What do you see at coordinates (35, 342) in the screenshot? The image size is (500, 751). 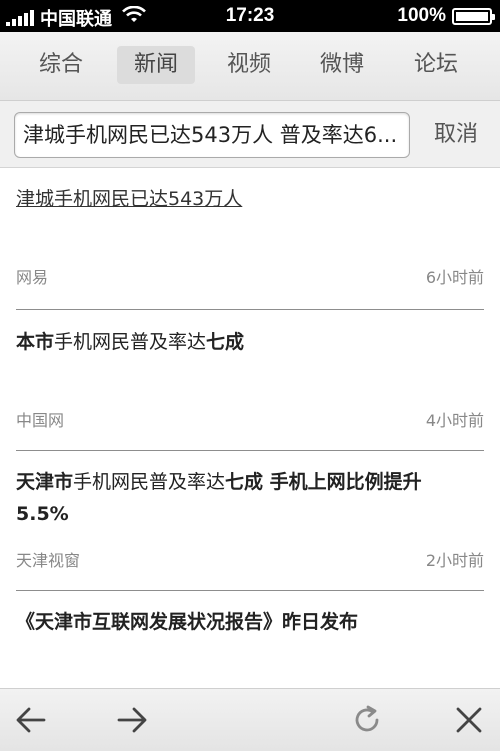 I see `news-title-part: 本市` at bounding box center [35, 342].